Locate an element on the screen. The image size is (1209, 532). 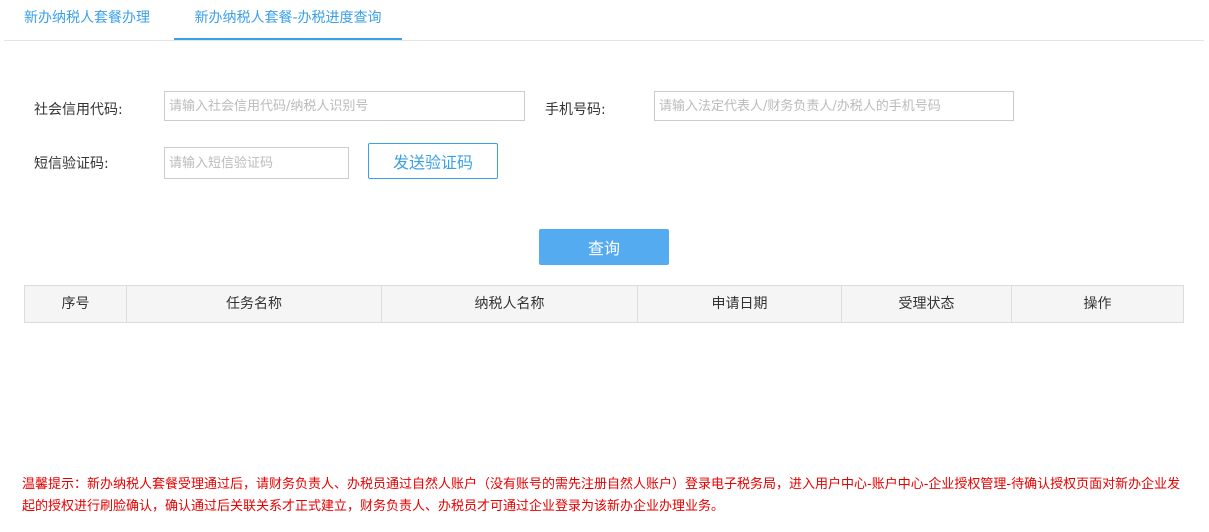
credit-code-input is located at coordinates (344, 106).